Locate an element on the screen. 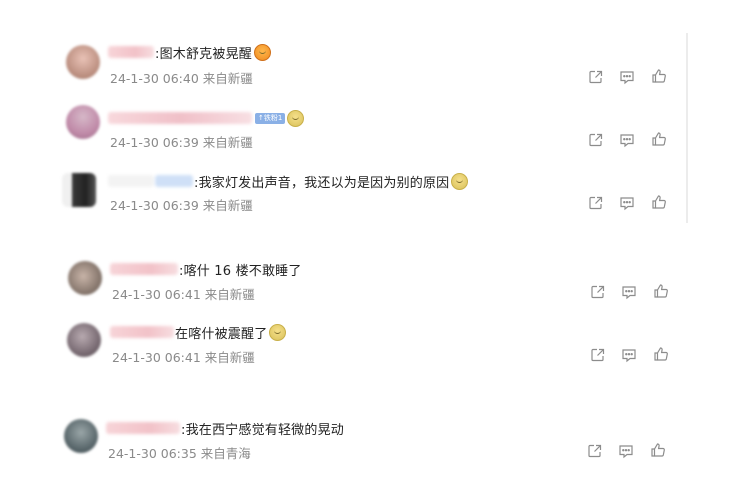  comment-time: 24-1-30 06:35 is located at coordinates (152, 453).